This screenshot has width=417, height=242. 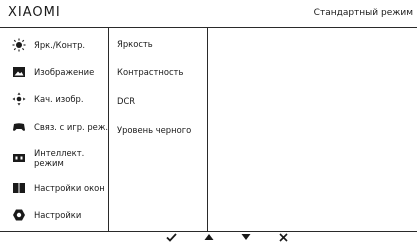 I want to click on arrow-up-icon, so click(x=209, y=237).